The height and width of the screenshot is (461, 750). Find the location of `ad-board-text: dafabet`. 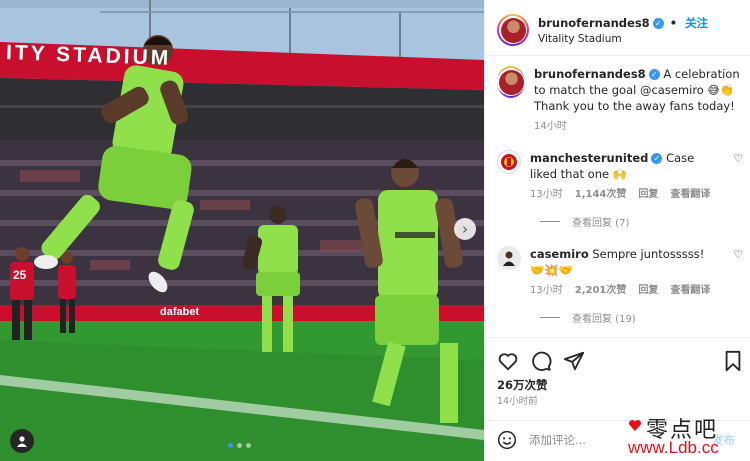

ad-board-text: dafabet is located at coordinates (180, 312).